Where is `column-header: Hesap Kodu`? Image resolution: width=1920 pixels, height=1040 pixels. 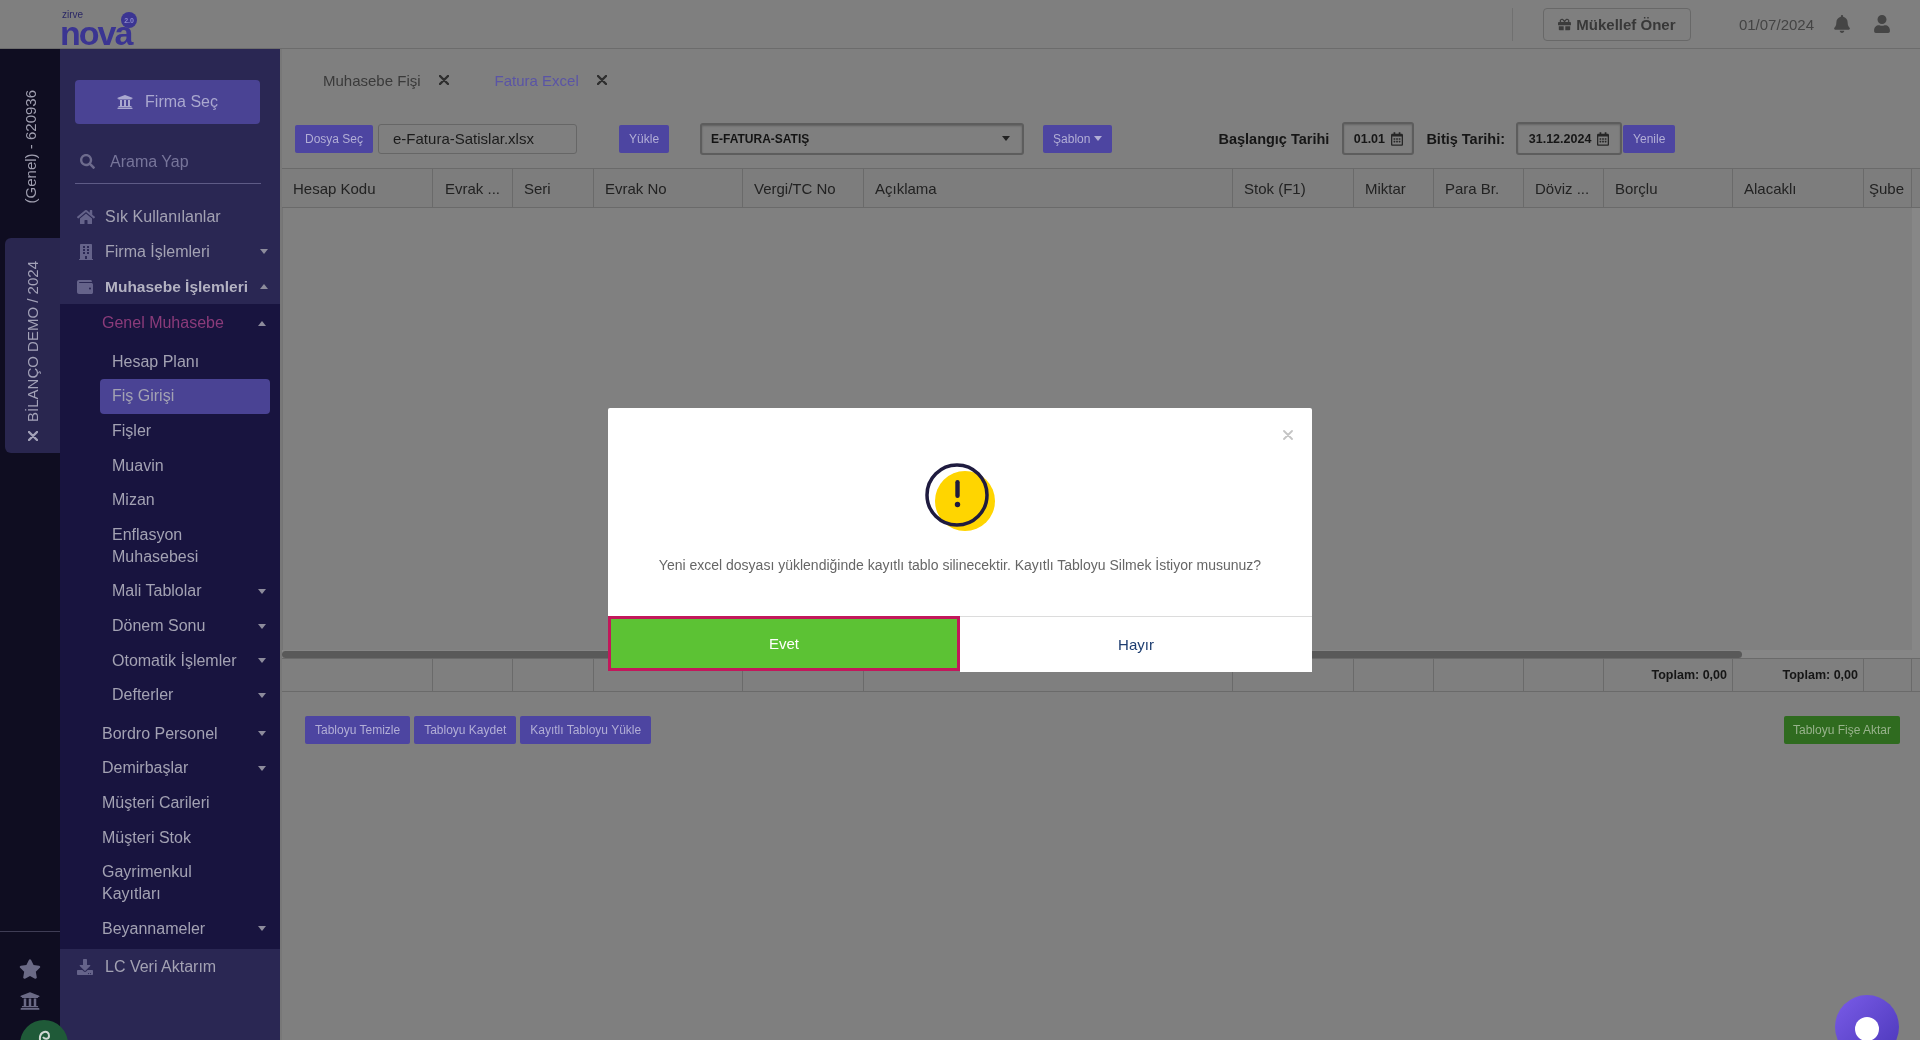
column-header: Hesap Kodu is located at coordinates (357, 188).